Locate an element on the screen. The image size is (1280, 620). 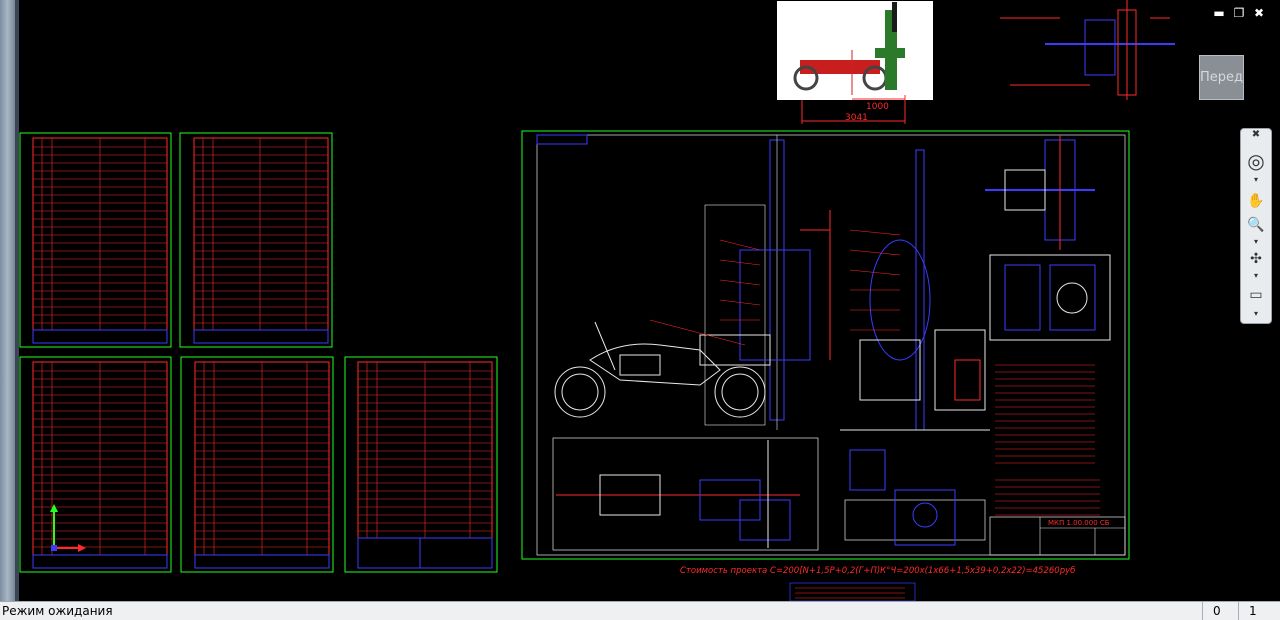
drill-mast is located at coordinates (740, 282).